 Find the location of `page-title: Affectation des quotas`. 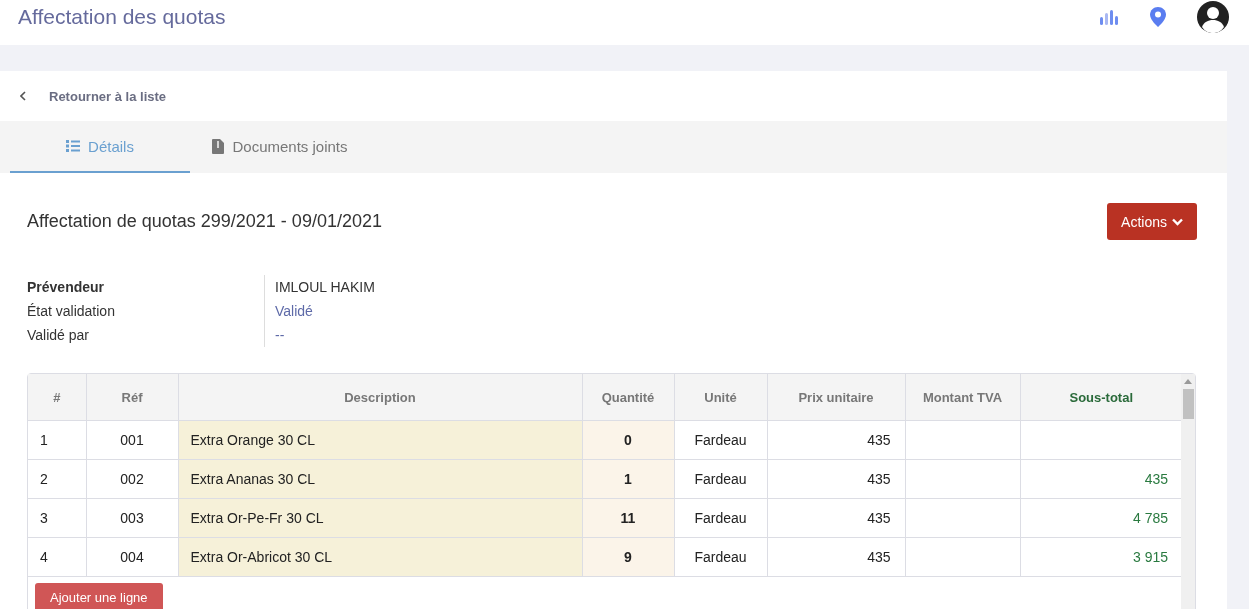

page-title: Affectation des quotas is located at coordinates (122, 16).